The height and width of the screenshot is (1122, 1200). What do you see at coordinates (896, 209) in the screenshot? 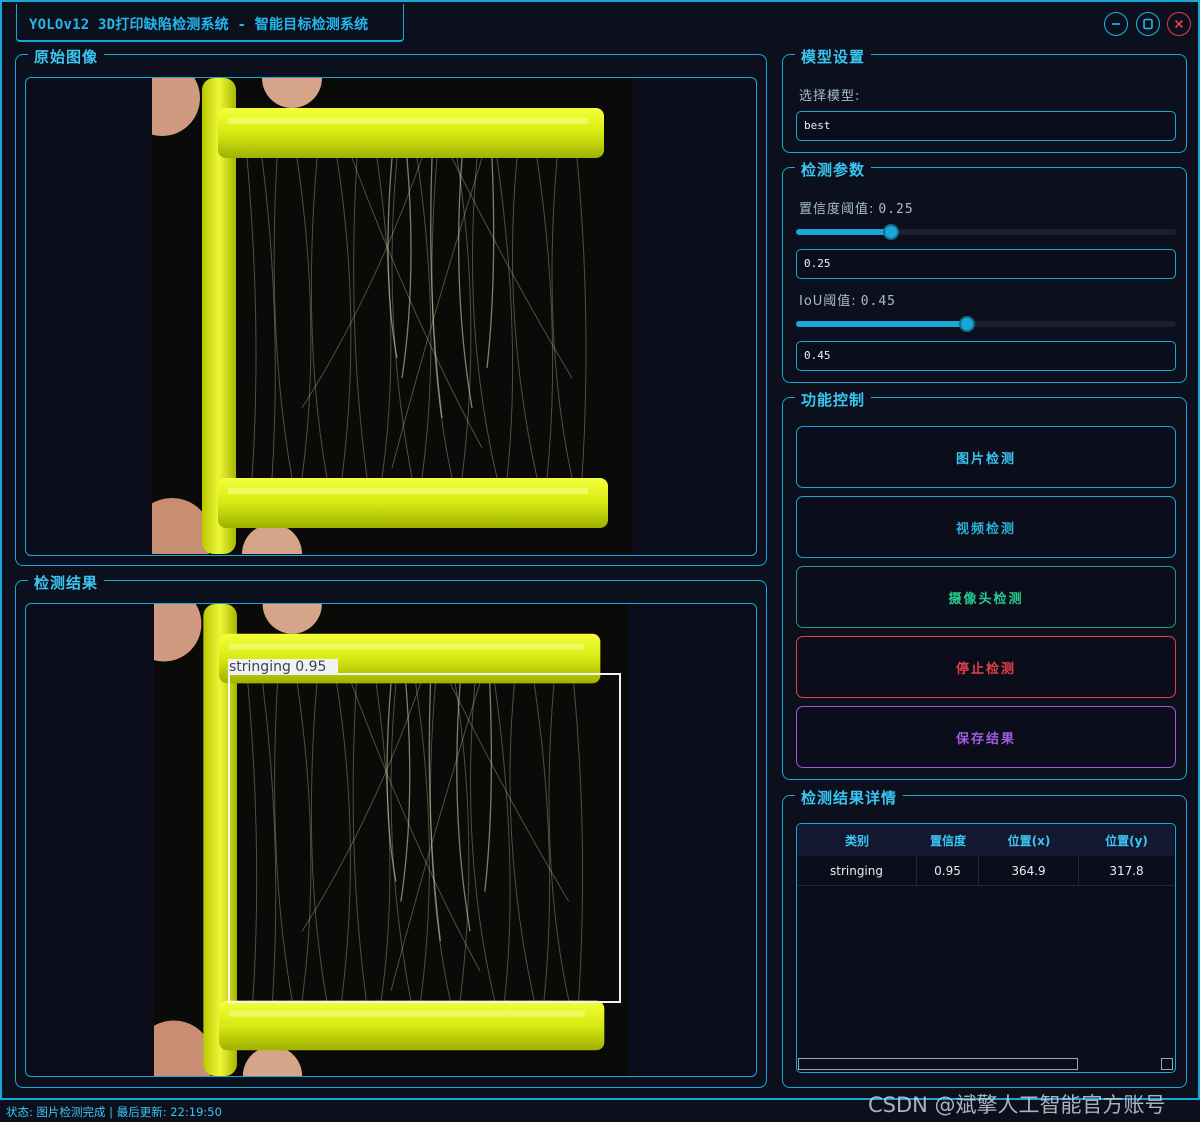
I see `confidence-value: 0.25` at bounding box center [896, 209].